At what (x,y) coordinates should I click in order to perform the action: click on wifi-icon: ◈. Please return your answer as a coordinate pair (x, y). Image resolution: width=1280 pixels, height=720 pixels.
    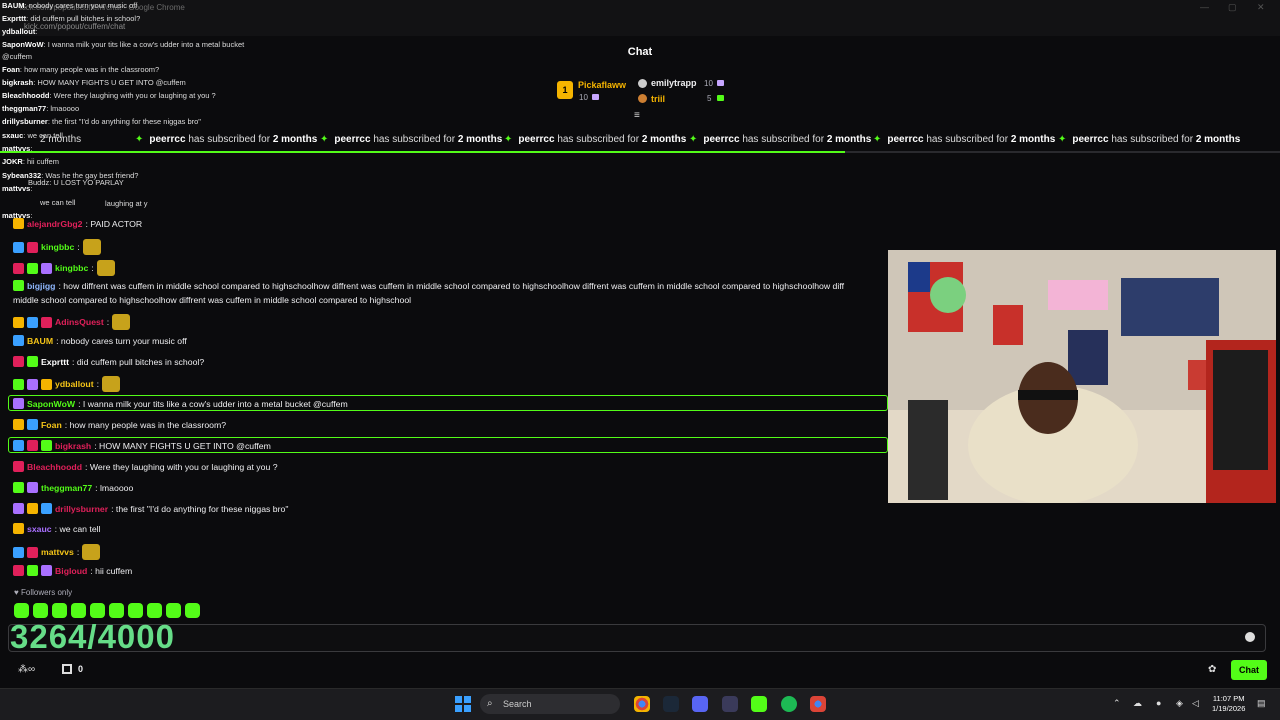
    Looking at the image, I should click on (1179, 703).